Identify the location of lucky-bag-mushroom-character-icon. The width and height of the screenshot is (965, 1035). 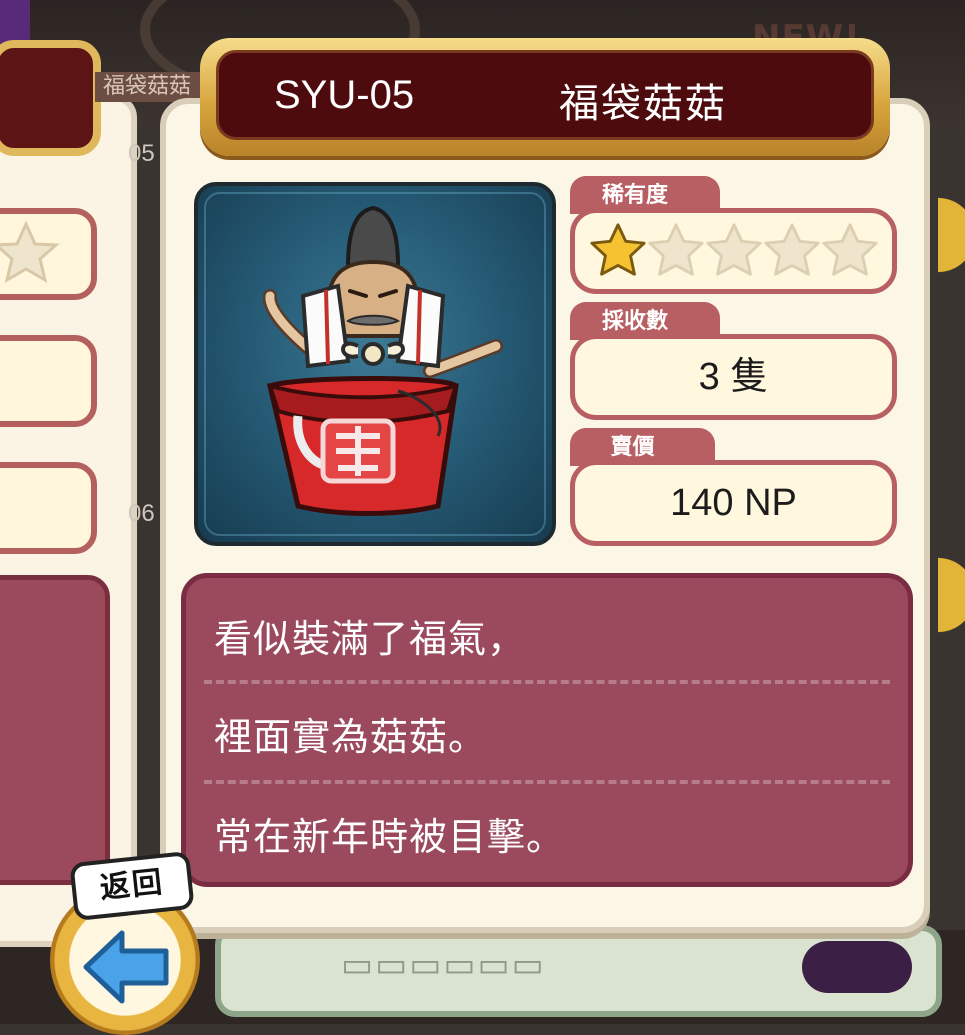
(382, 360).